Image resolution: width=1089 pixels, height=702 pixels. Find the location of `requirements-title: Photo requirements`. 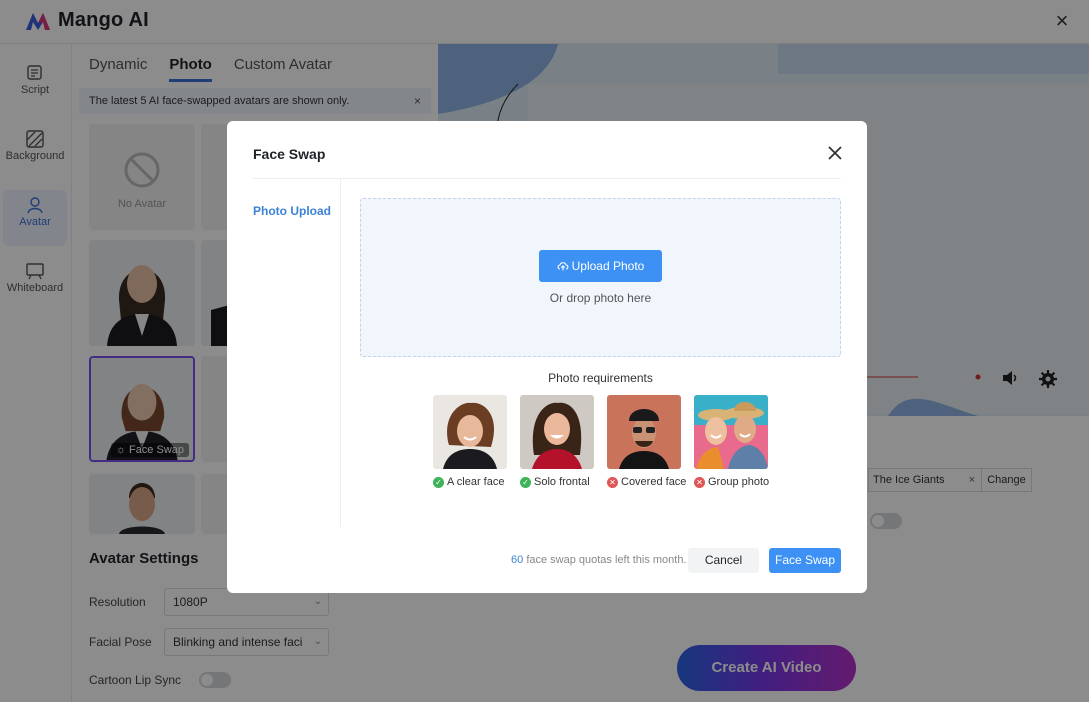

requirements-title: Photo requirements is located at coordinates (600, 378).